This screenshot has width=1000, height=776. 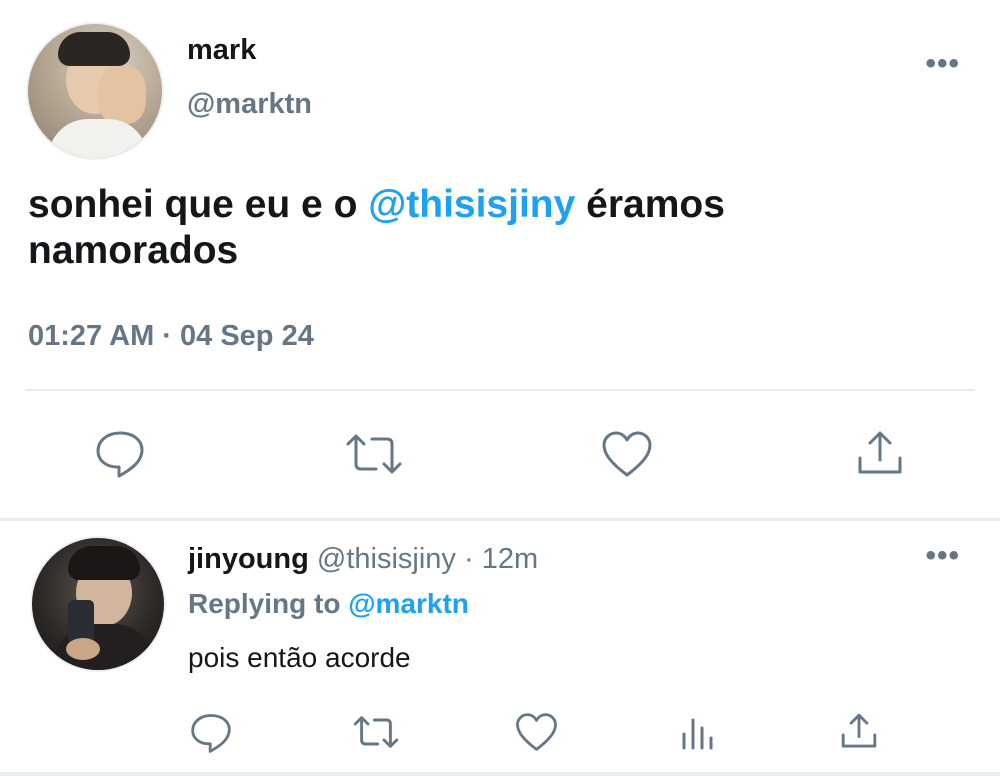 I want to click on replying-prefix: Replying to, so click(x=268, y=603).